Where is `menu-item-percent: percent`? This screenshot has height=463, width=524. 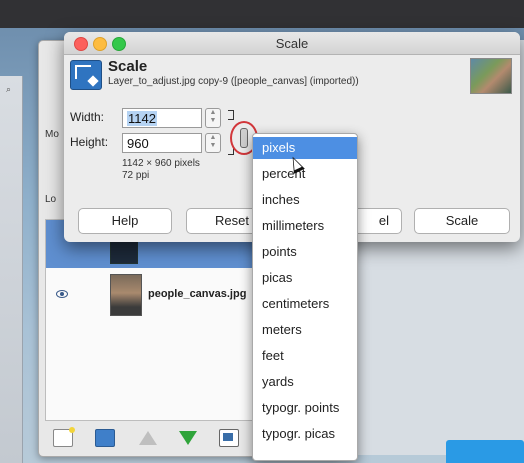 menu-item-percent: percent is located at coordinates (305, 174).